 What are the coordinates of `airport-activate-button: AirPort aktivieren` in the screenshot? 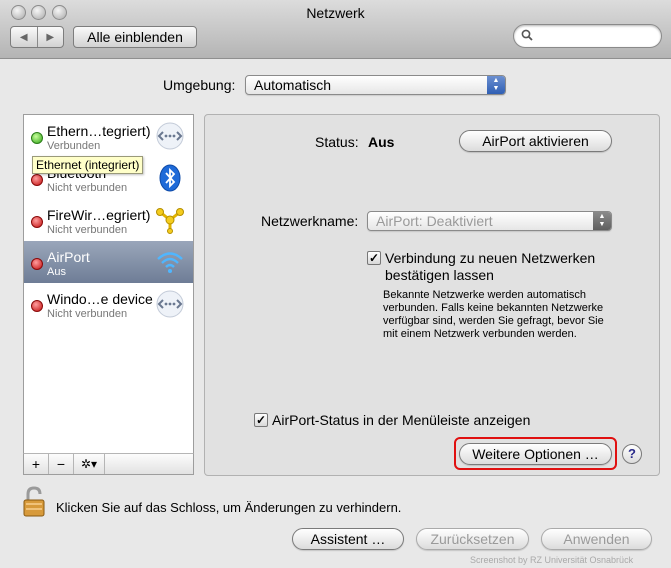 It's located at (535, 141).